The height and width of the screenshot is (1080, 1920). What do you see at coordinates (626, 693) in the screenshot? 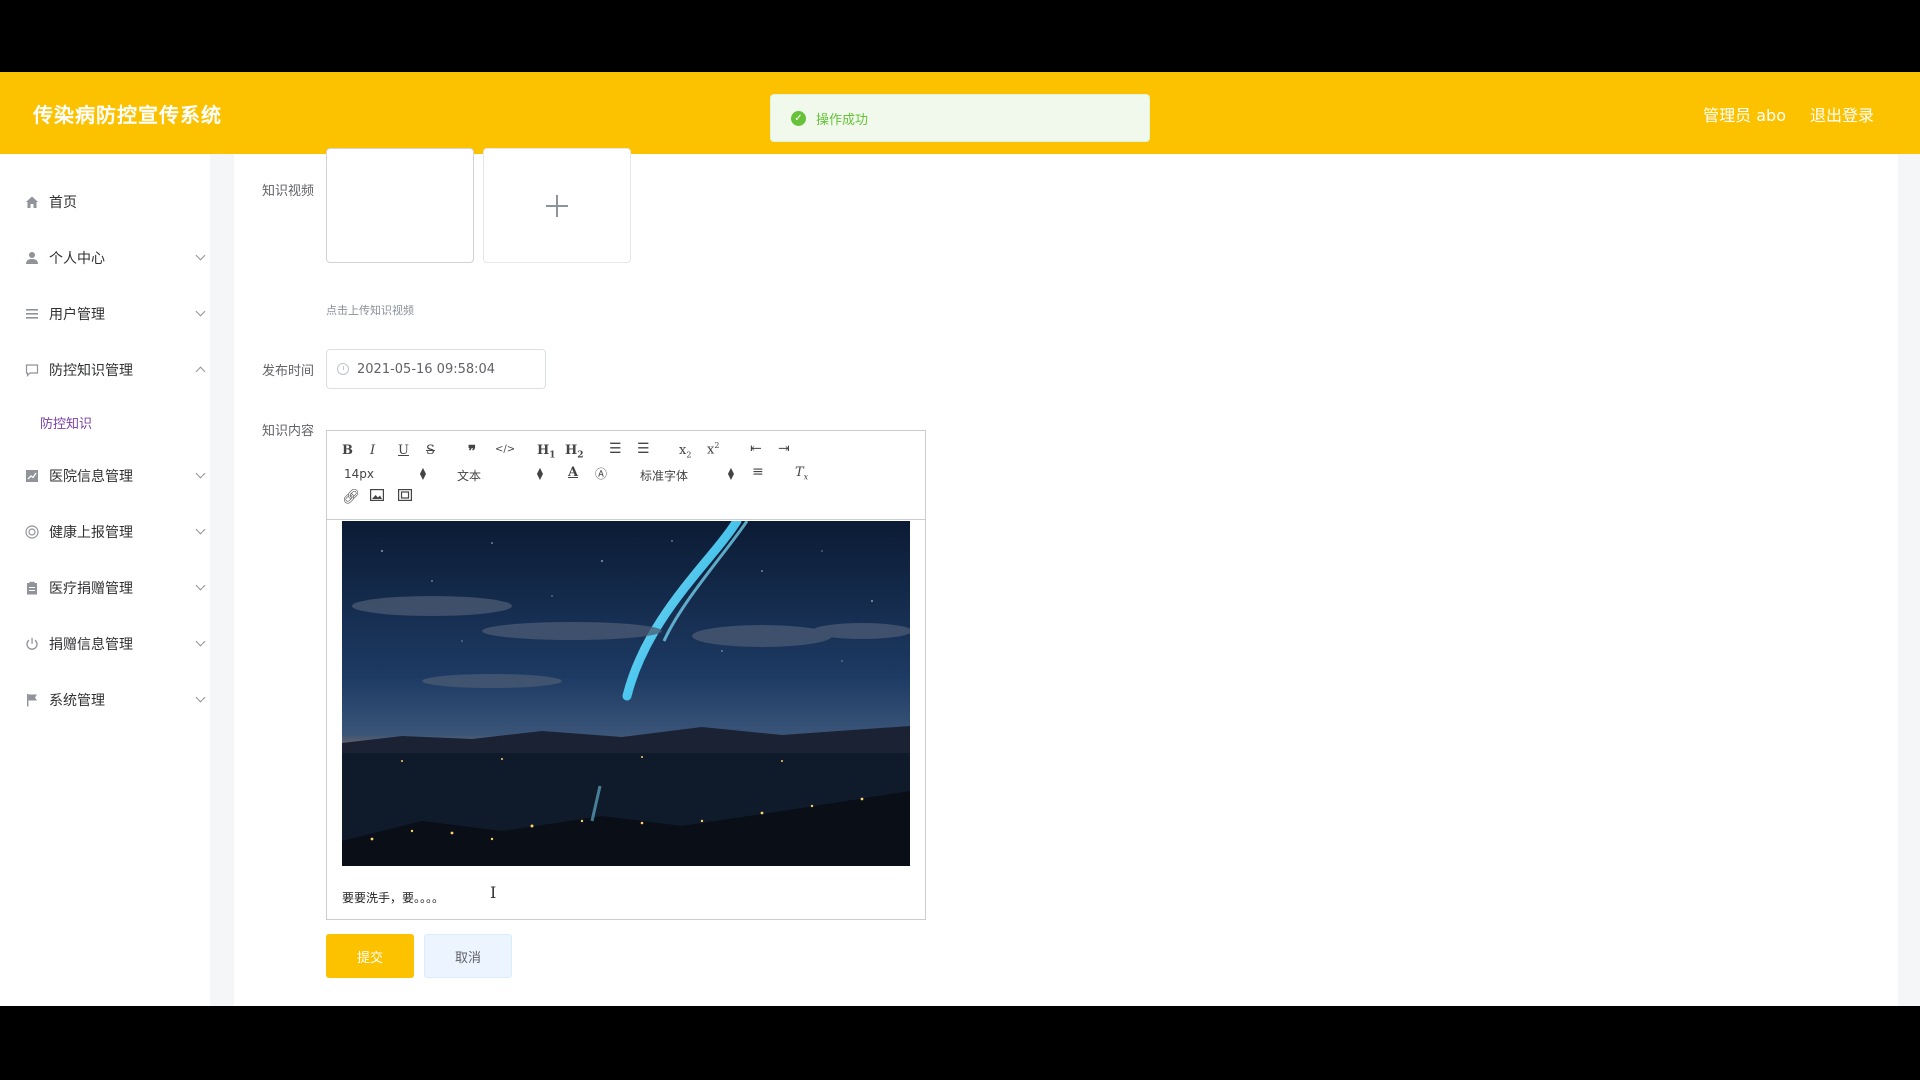
I see `embedded-night-sky-image` at bounding box center [626, 693].